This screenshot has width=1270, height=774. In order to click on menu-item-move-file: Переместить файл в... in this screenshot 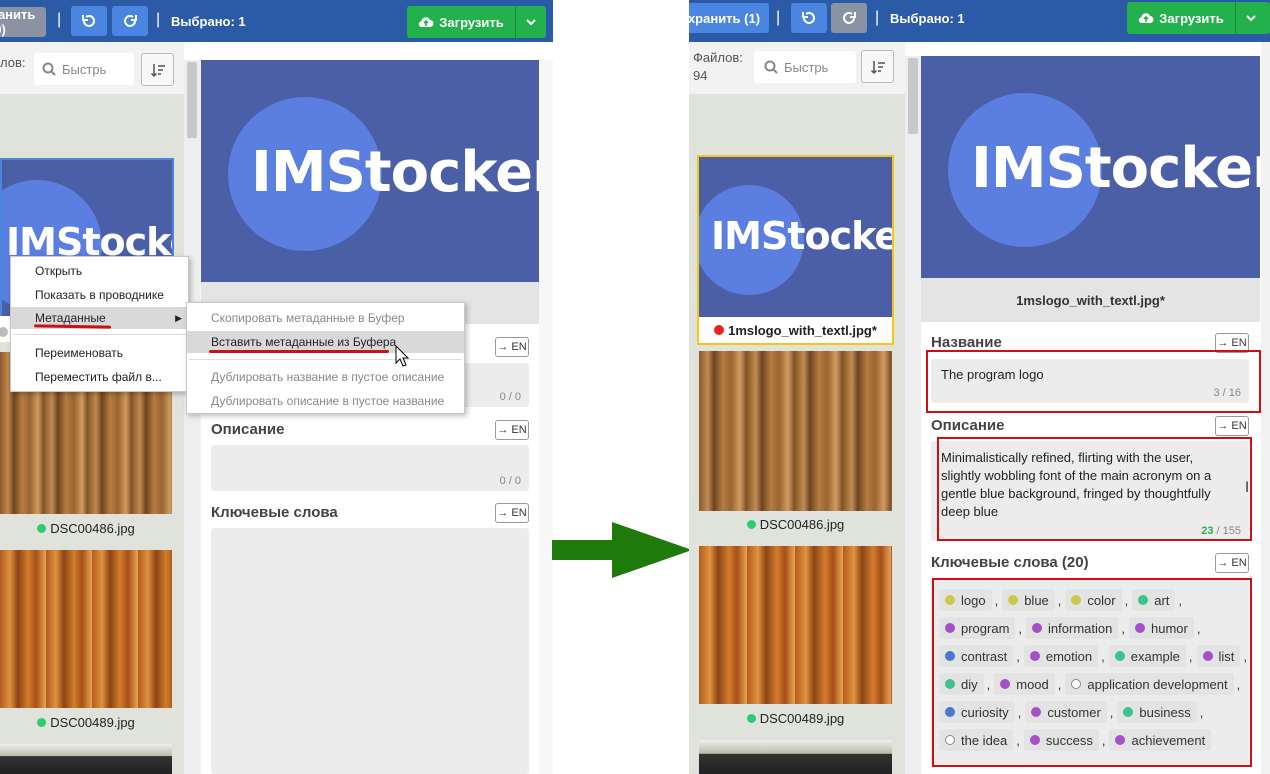, I will do `click(99, 377)`.